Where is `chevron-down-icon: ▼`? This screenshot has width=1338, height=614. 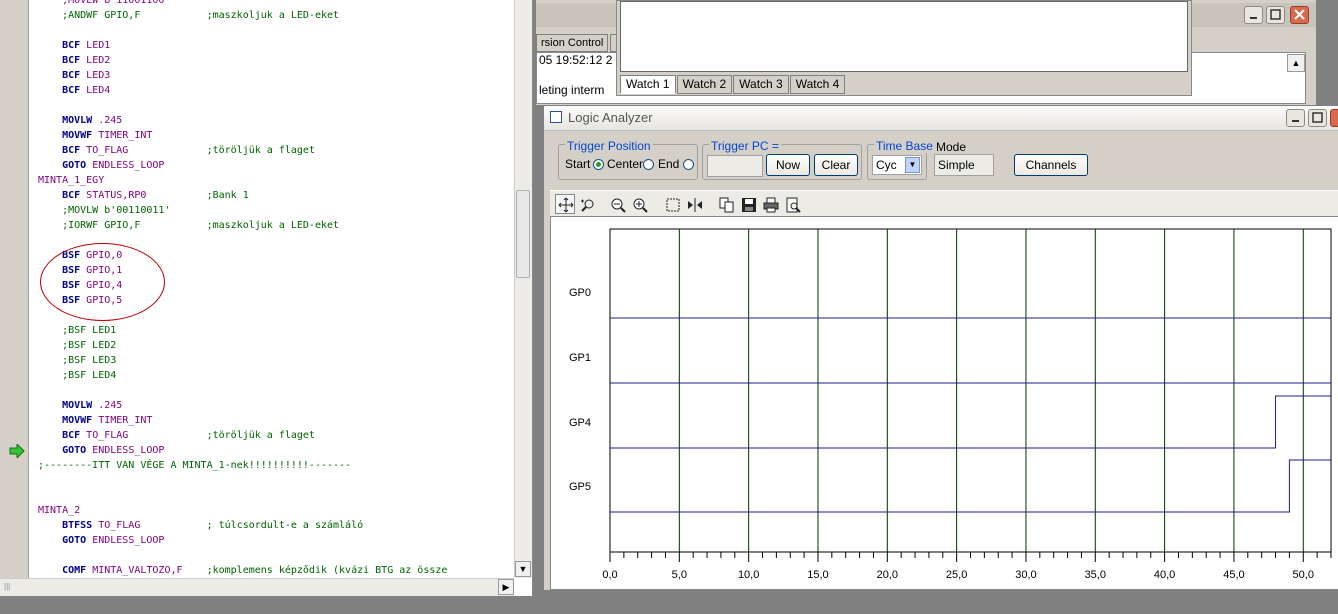
chevron-down-icon: ▼ is located at coordinates (912, 165).